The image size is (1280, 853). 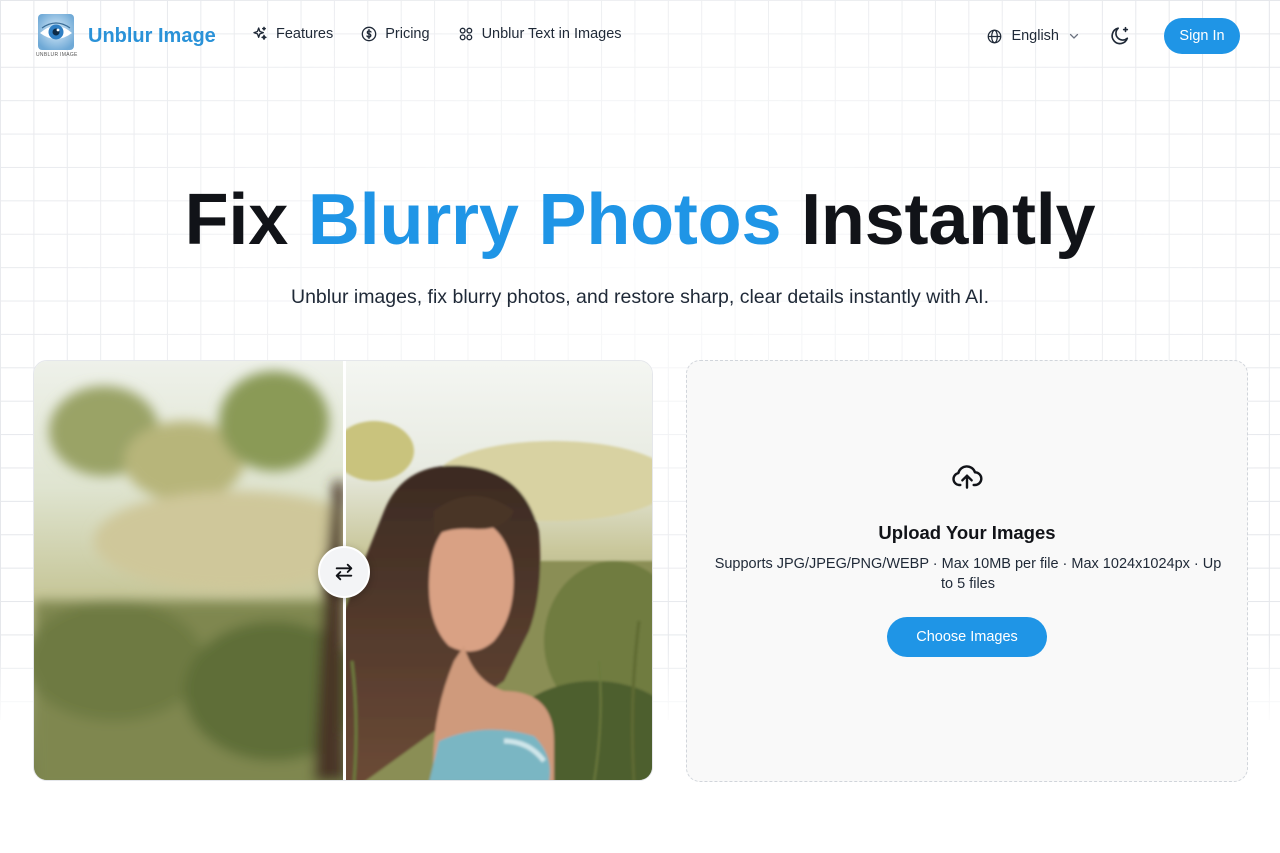 I want to click on language-selector: English, so click(x=1033, y=36).